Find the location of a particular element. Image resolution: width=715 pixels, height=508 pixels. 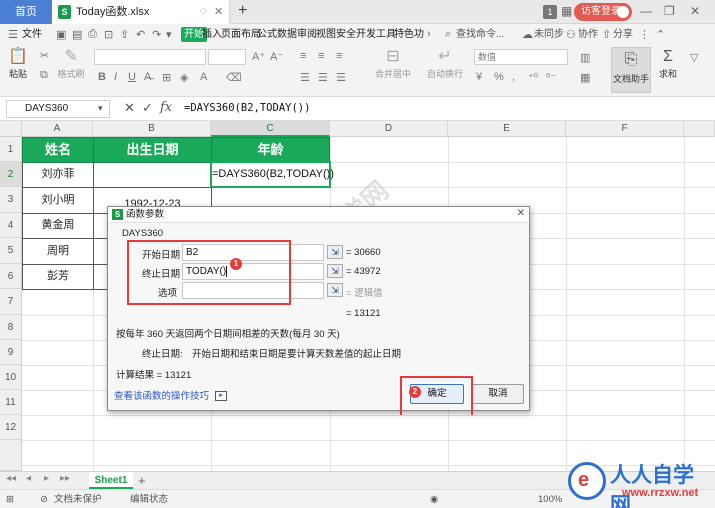

percent-icon: % is located at coordinates (499, 77).